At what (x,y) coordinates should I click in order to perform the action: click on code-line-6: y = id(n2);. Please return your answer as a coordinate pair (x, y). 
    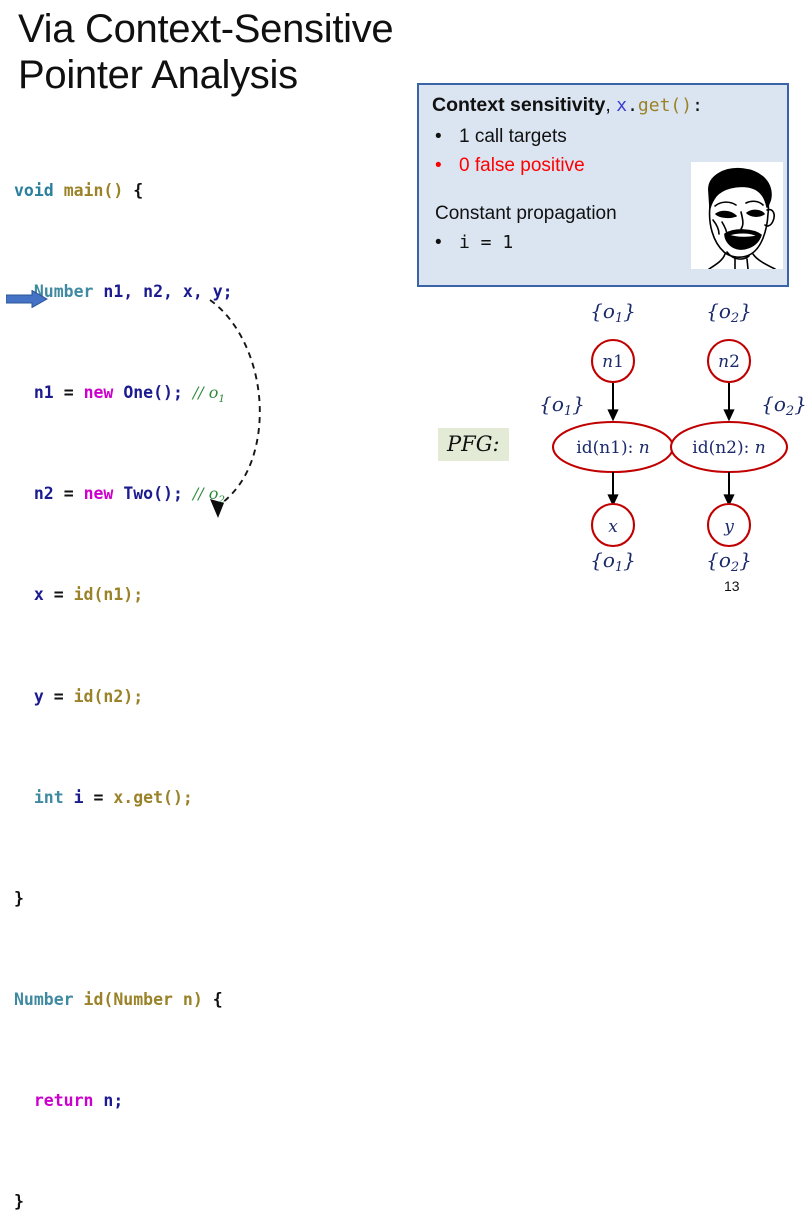
    Looking at the image, I should click on (178, 696).